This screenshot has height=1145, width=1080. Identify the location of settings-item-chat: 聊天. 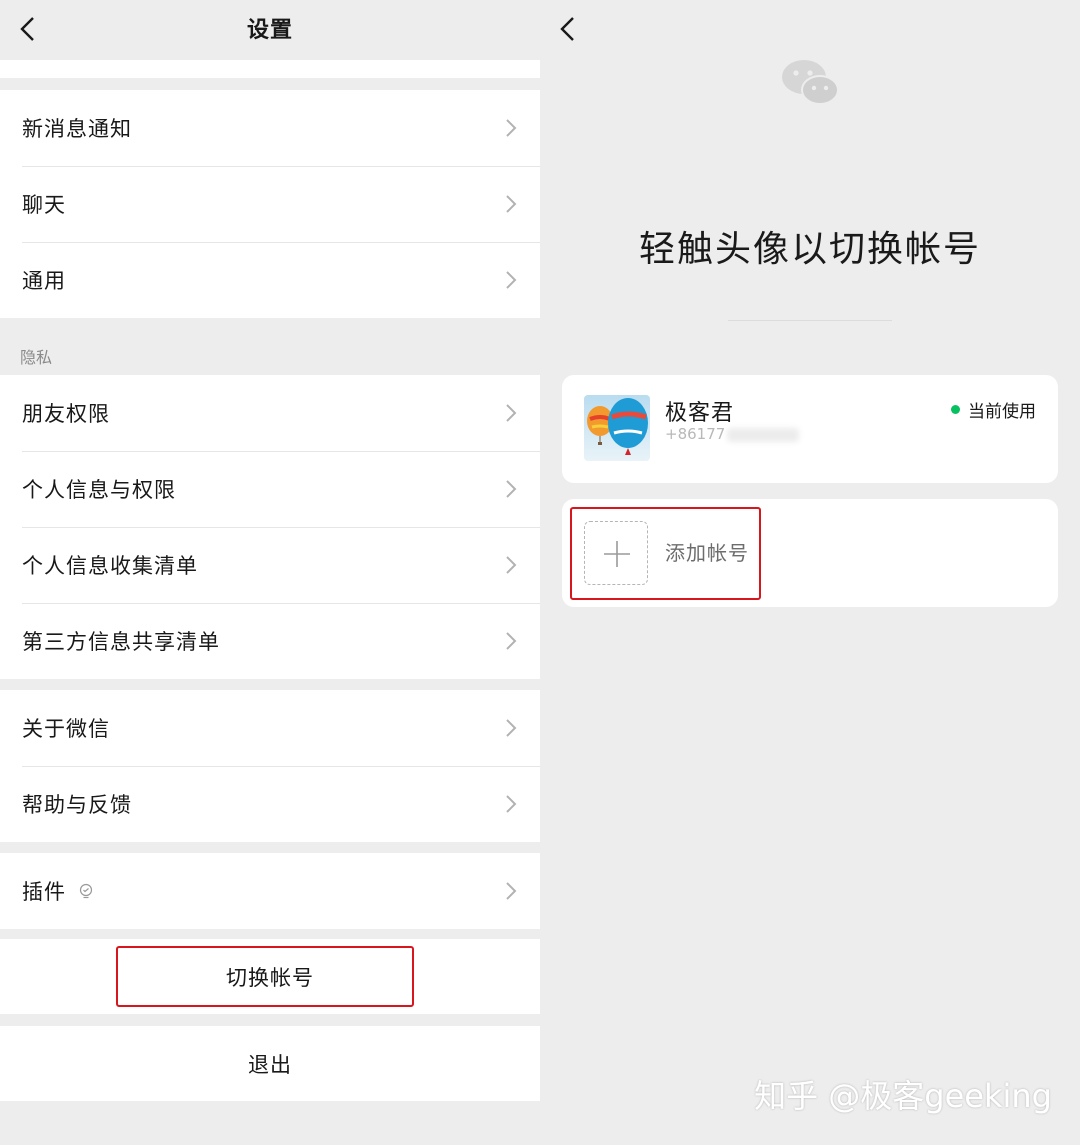
(270, 204).